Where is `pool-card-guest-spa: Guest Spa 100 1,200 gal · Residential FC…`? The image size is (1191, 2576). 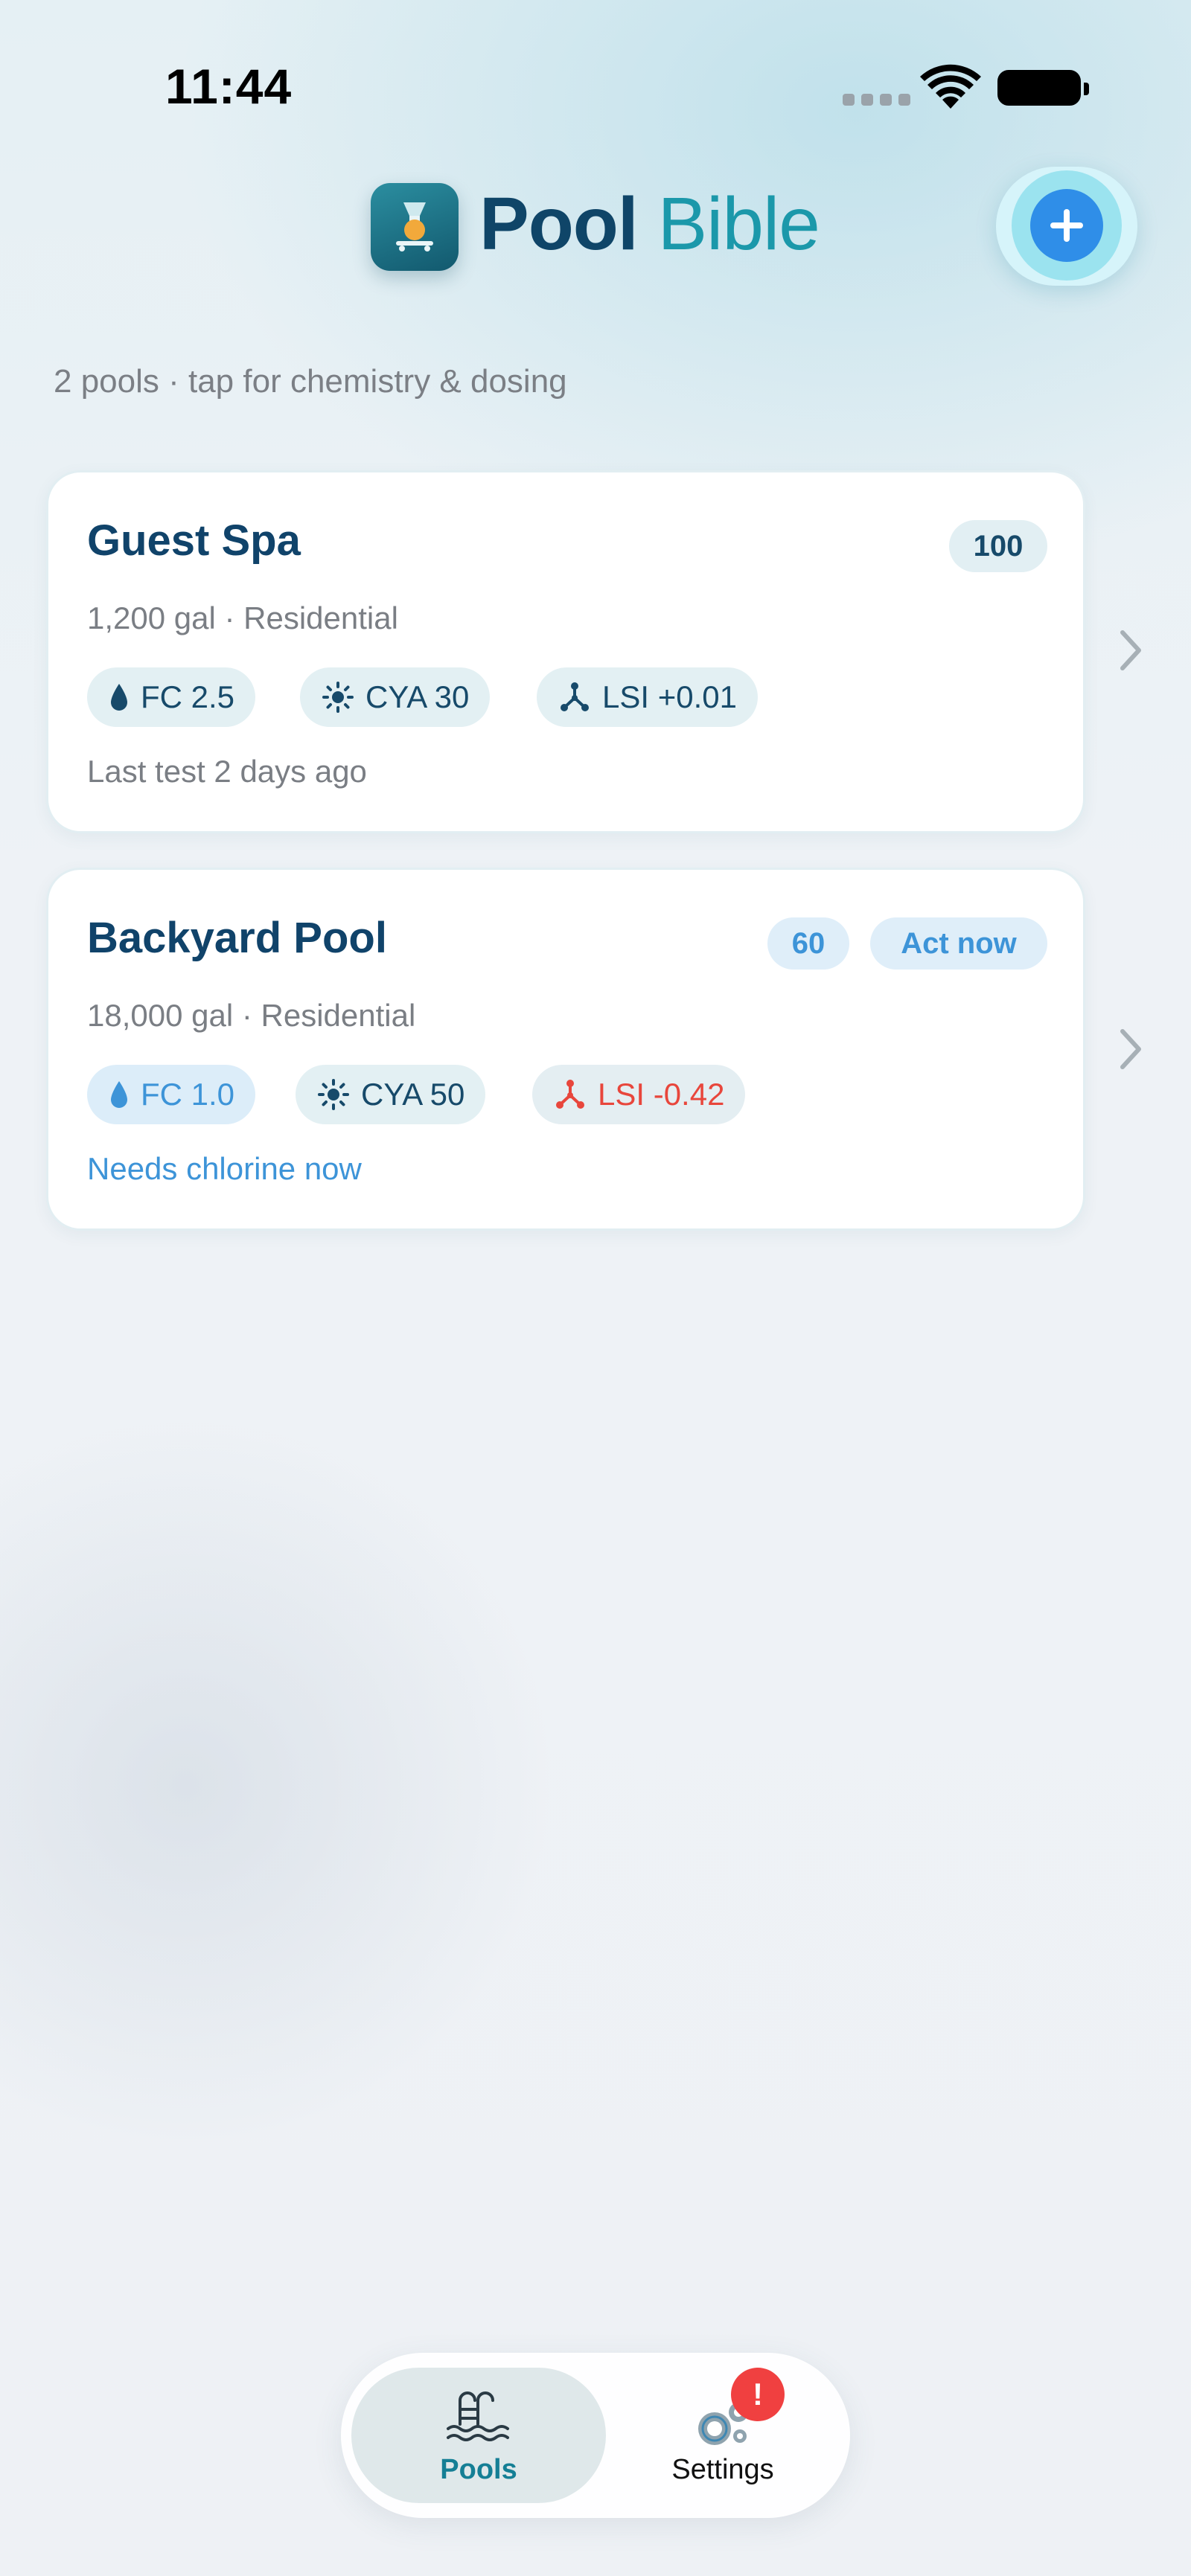
pool-card-guest-spa: Guest Spa 100 1,200 gal · Residential FC… is located at coordinates (565, 651).